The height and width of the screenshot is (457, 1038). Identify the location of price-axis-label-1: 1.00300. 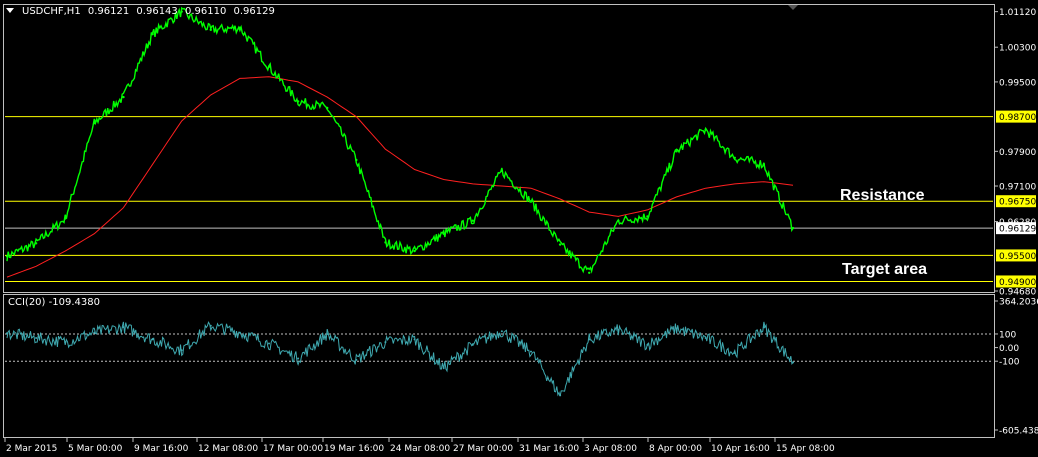
(1017, 49).